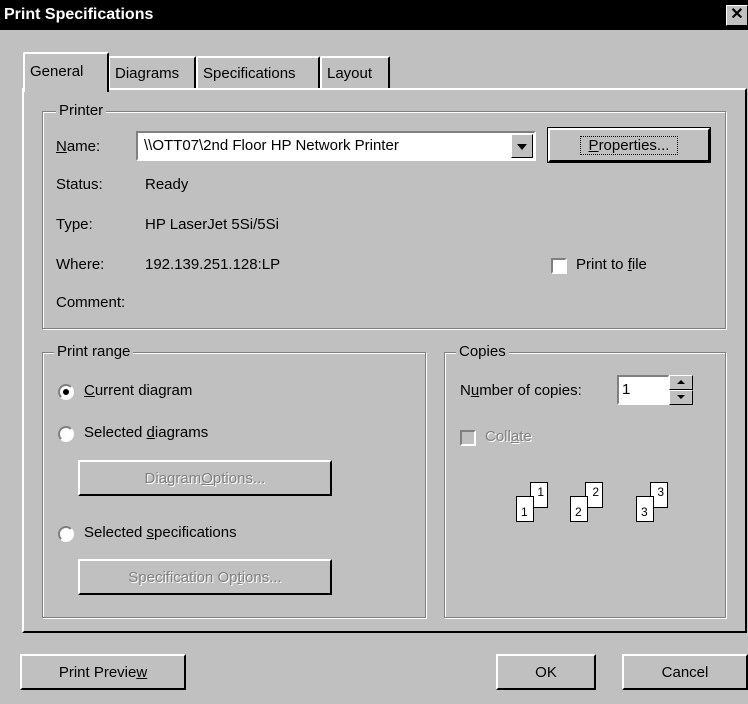 The image size is (748, 704). I want to click on num-copies-prefix: N, so click(465, 390).